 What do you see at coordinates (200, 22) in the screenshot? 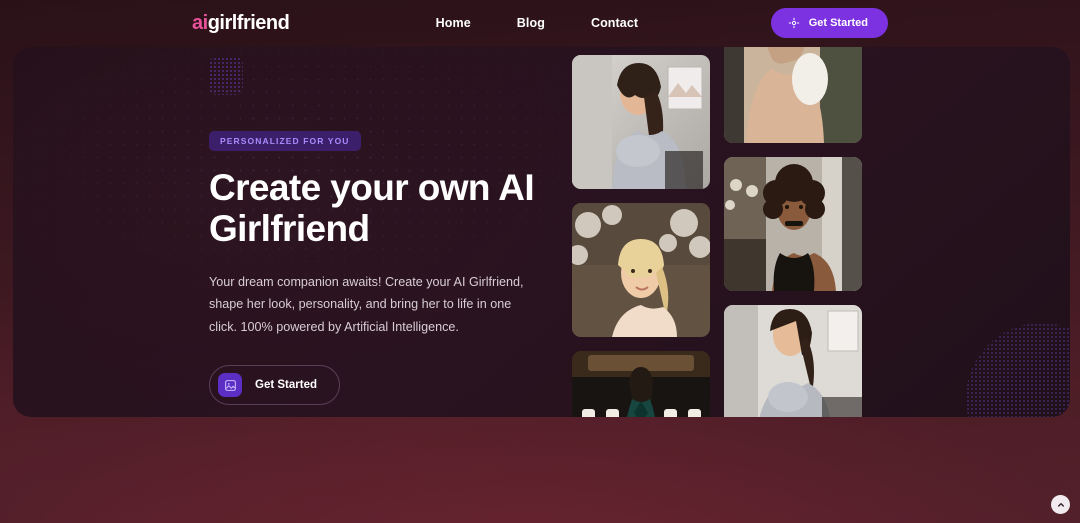
I see `logo-ai-text: ai` at bounding box center [200, 22].